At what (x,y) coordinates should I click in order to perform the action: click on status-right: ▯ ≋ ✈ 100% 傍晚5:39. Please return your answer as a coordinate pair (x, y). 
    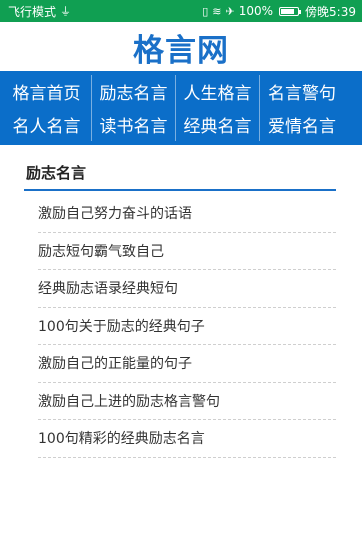
    Looking at the image, I should click on (279, 11).